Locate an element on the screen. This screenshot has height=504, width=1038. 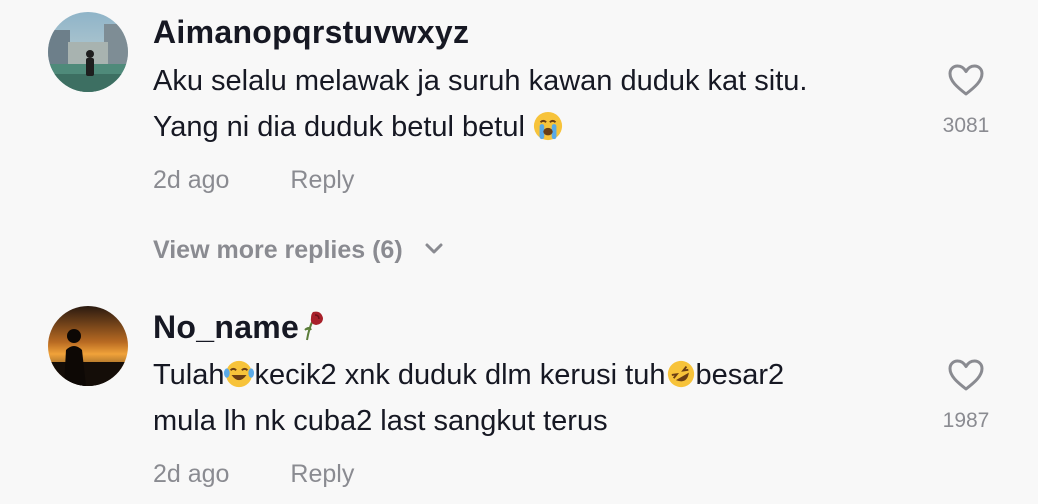
view-more-replies-button: View more replies (6) is located at coordinates (298, 250).